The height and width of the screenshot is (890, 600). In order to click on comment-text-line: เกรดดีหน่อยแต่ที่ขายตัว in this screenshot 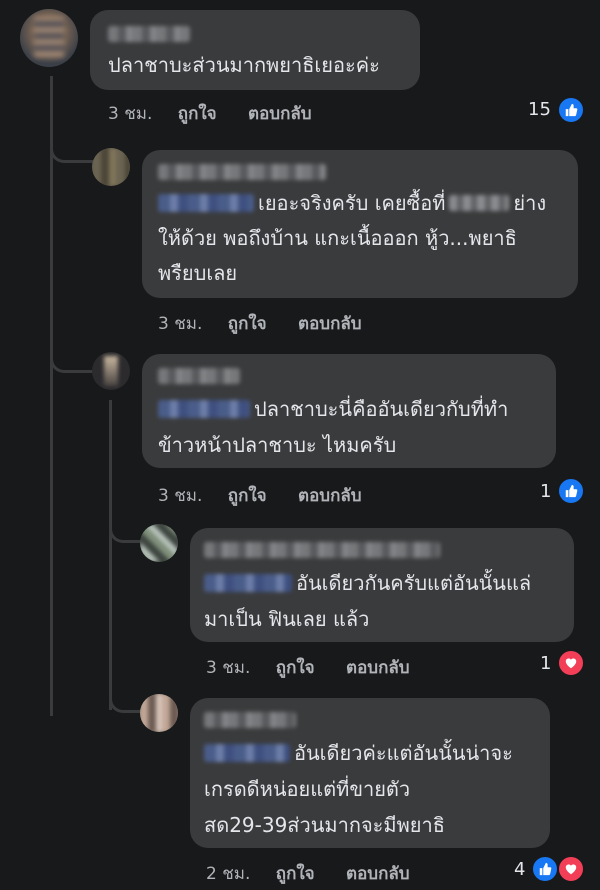, I will do `click(307, 789)`.